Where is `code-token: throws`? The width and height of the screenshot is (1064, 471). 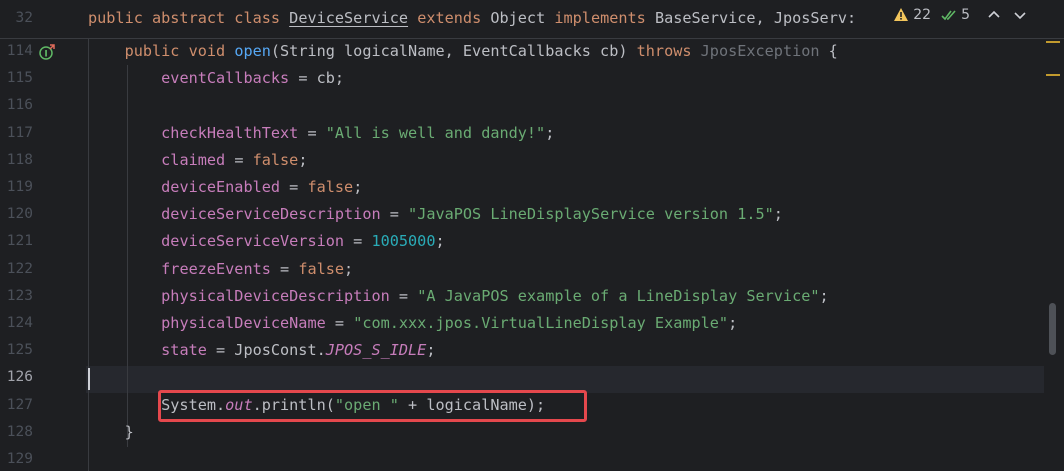 code-token: throws is located at coordinates (668, 51).